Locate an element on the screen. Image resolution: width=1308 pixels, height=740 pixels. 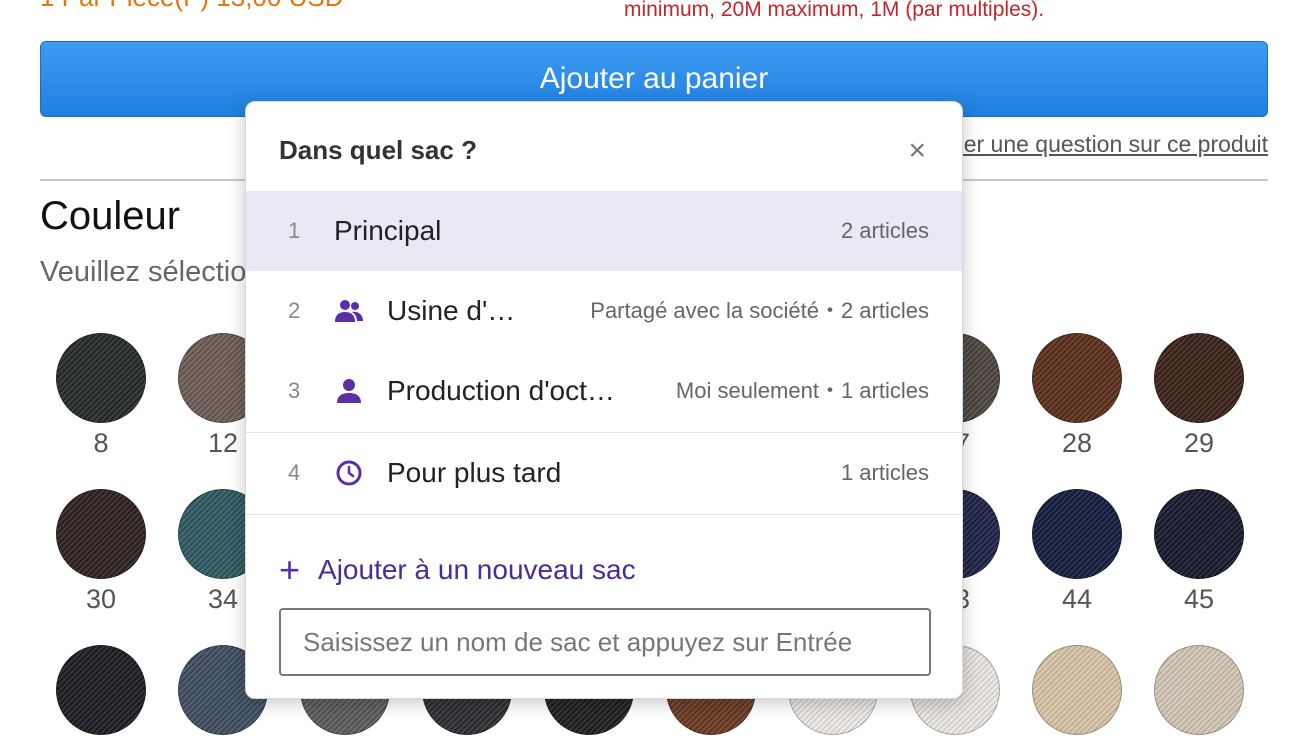
swatch-label: 8 is located at coordinates (101, 443).